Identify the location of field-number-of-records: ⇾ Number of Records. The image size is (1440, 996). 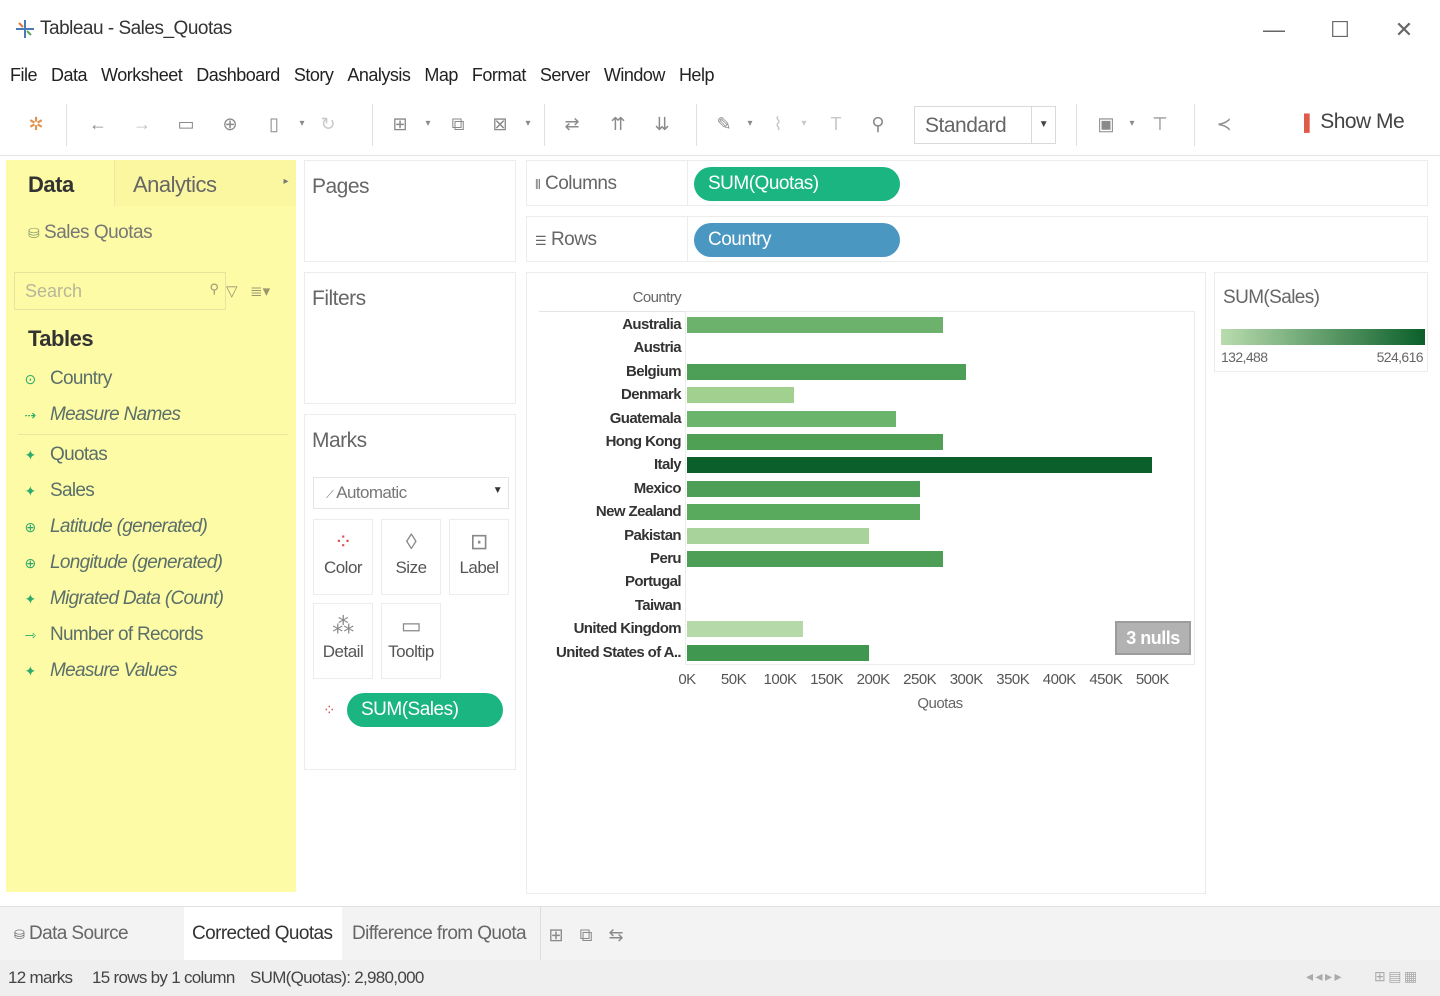
(112, 635).